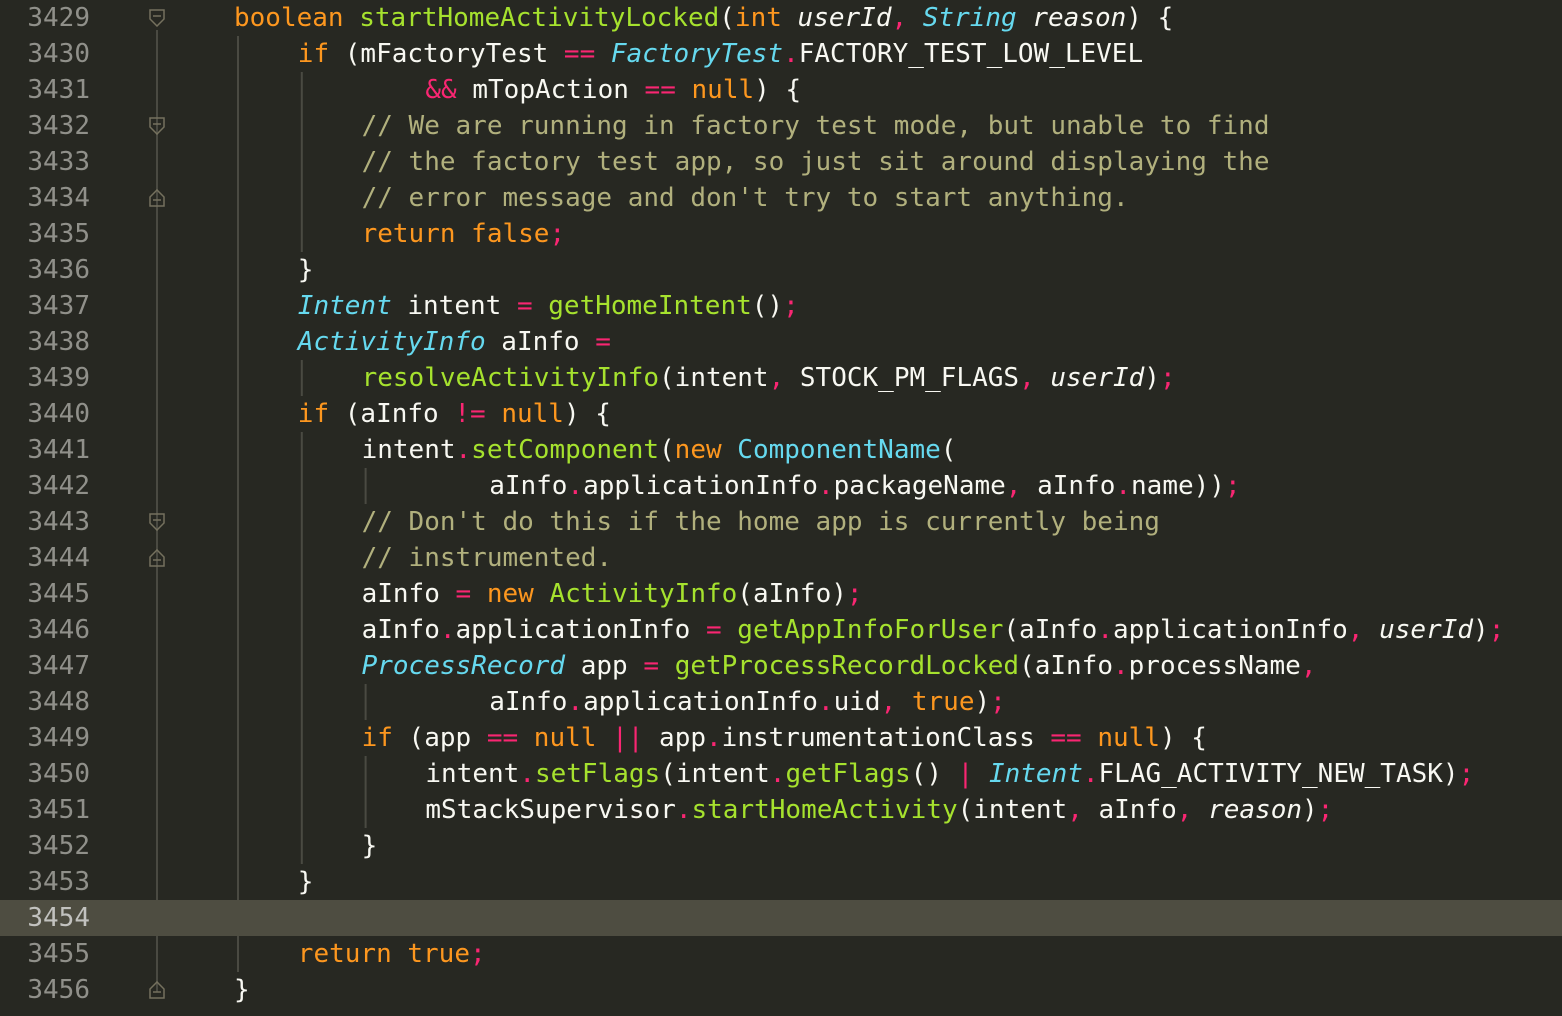 This screenshot has width=1562, height=1016. I want to click on line-number: 3434, so click(45, 198).